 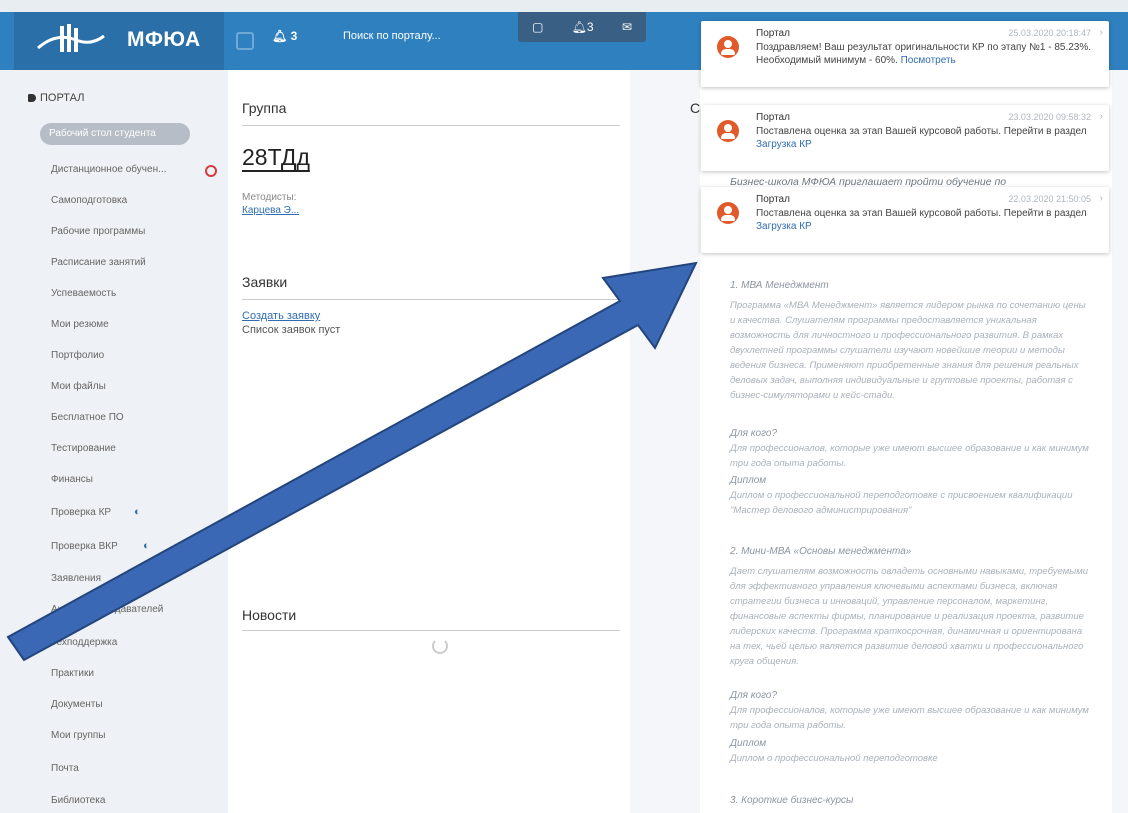 I want to click on section-title: 3. Короткие бизнес-курсы, so click(x=792, y=800).